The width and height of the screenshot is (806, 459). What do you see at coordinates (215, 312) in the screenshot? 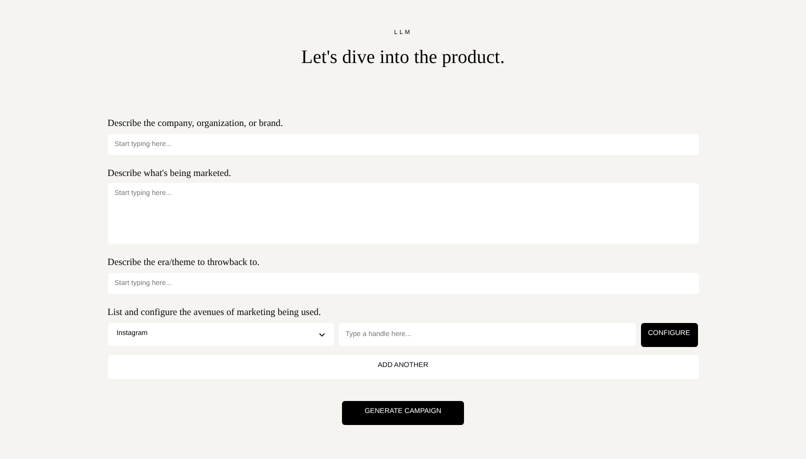
I see `field-label: List and configure the avenues of marketing being used.` at bounding box center [215, 312].